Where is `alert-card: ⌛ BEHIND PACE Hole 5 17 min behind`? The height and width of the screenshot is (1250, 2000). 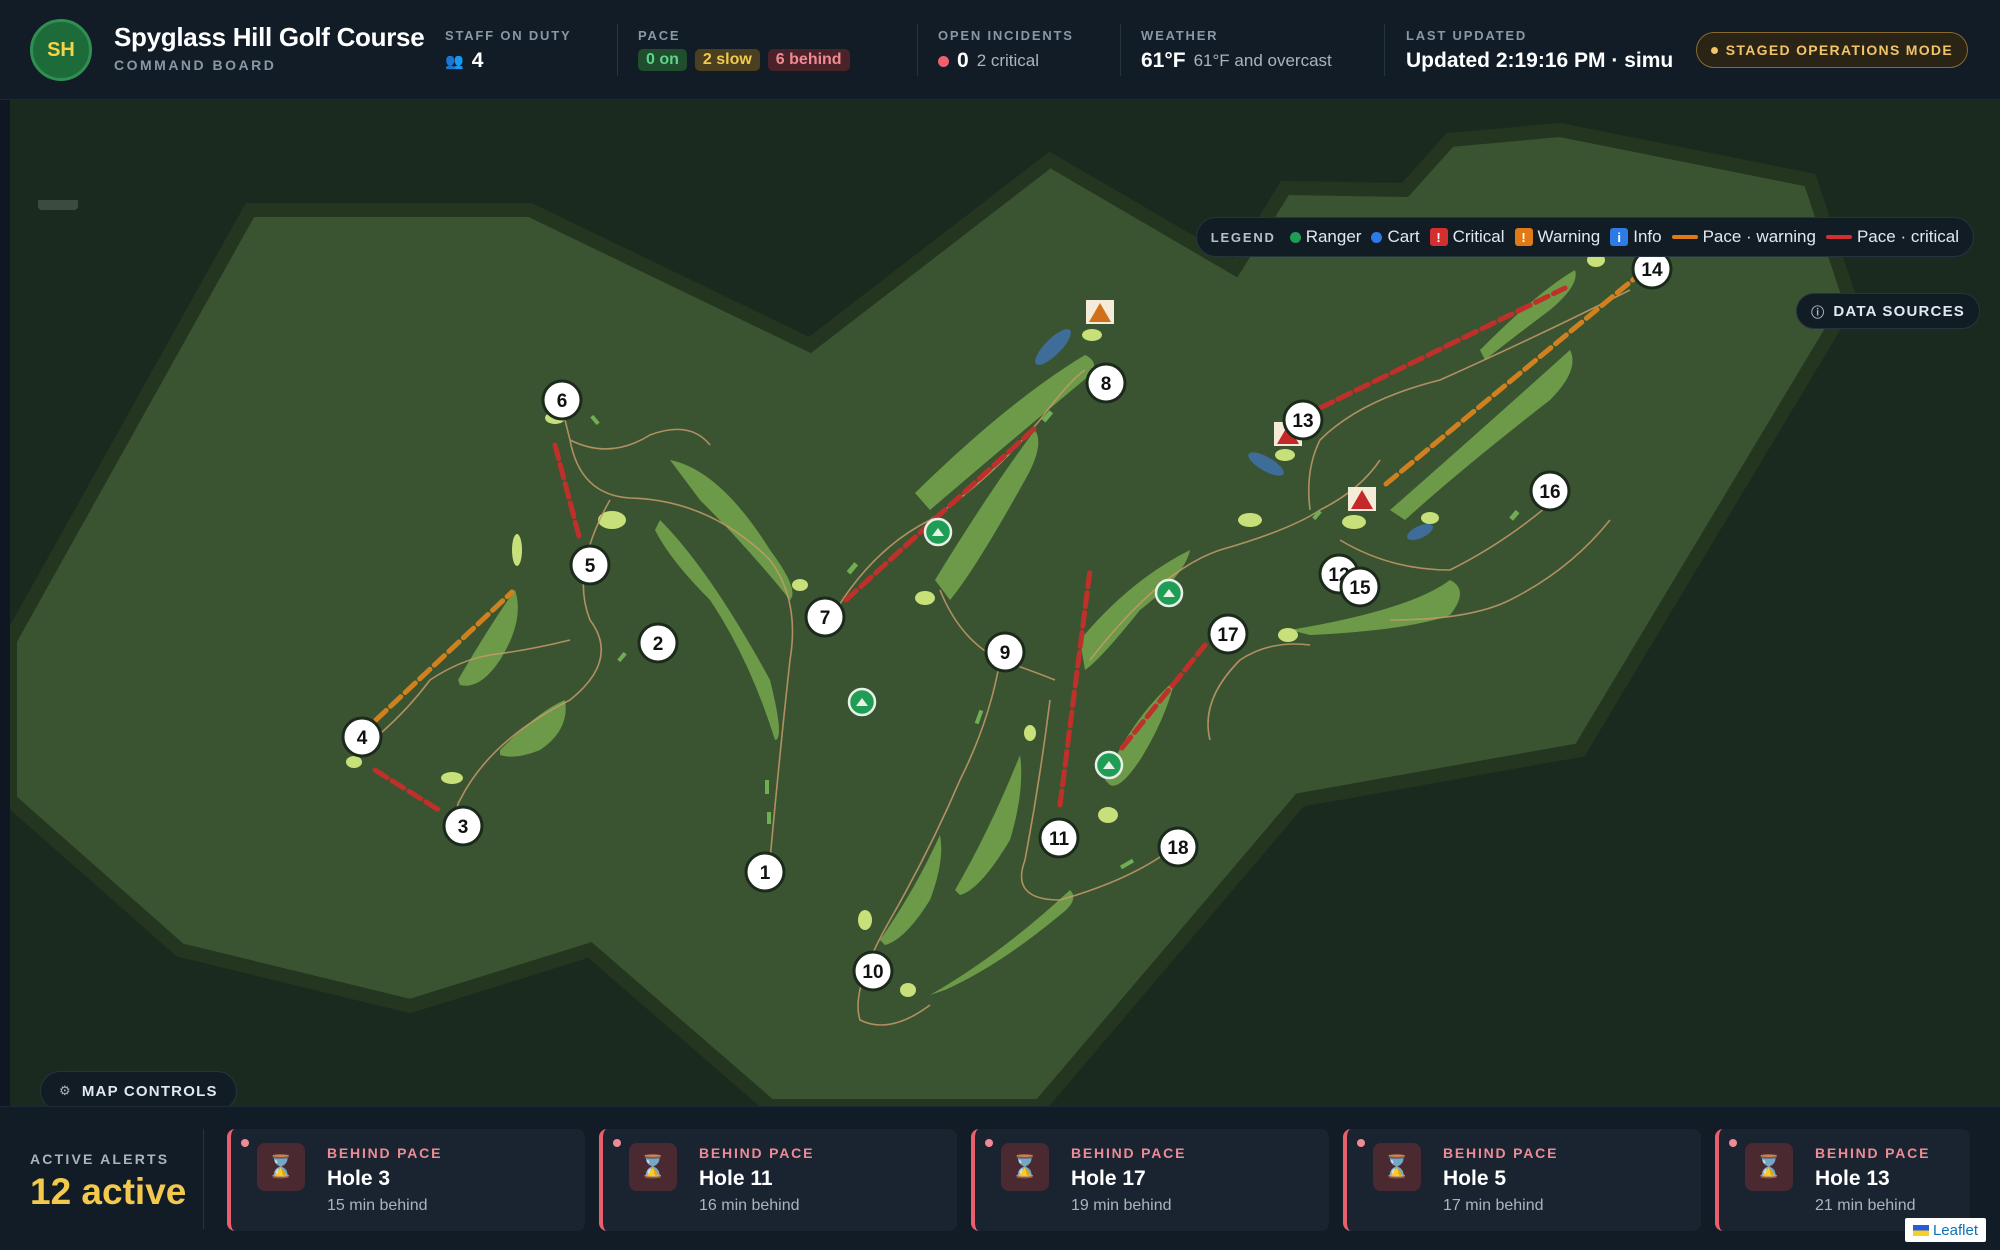 alert-card: ⌛ BEHIND PACE Hole 5 17 min behind is located at coordinates (1522, 1180).